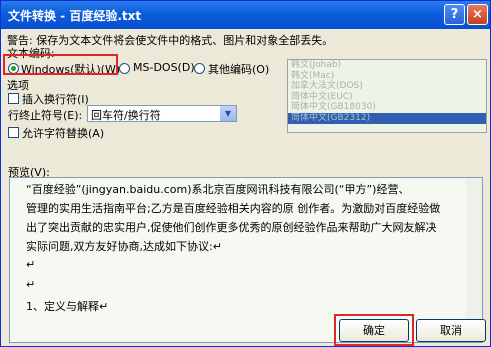 The image size is (491, 347). Describe the element at coordinates (199, 68) in the screenshot. I see `radio-other-encoding` at that location.